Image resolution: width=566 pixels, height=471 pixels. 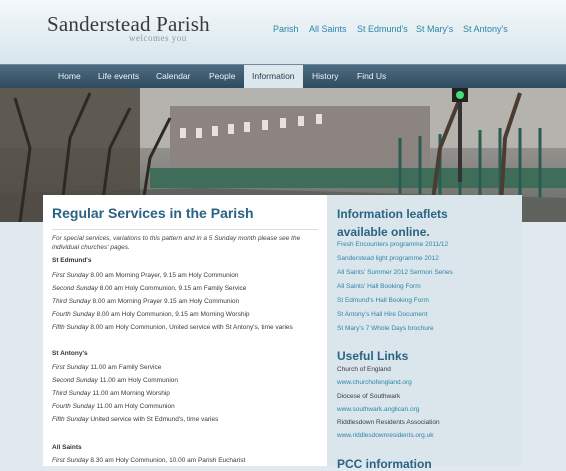 What do you see at coordinates (385, 435) in the screenshot?
I see `link-url: www.riddlesdownresidents.org.uk` at bounding box center [385, 435].